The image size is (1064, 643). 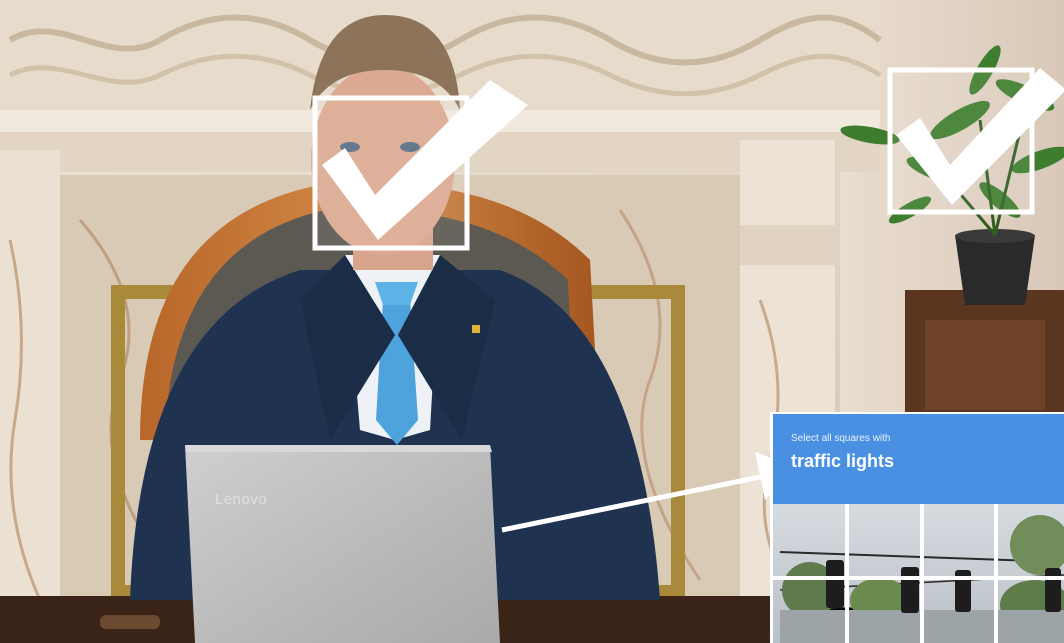 I want to click on laptop-lid, so click(x=342, y=544).